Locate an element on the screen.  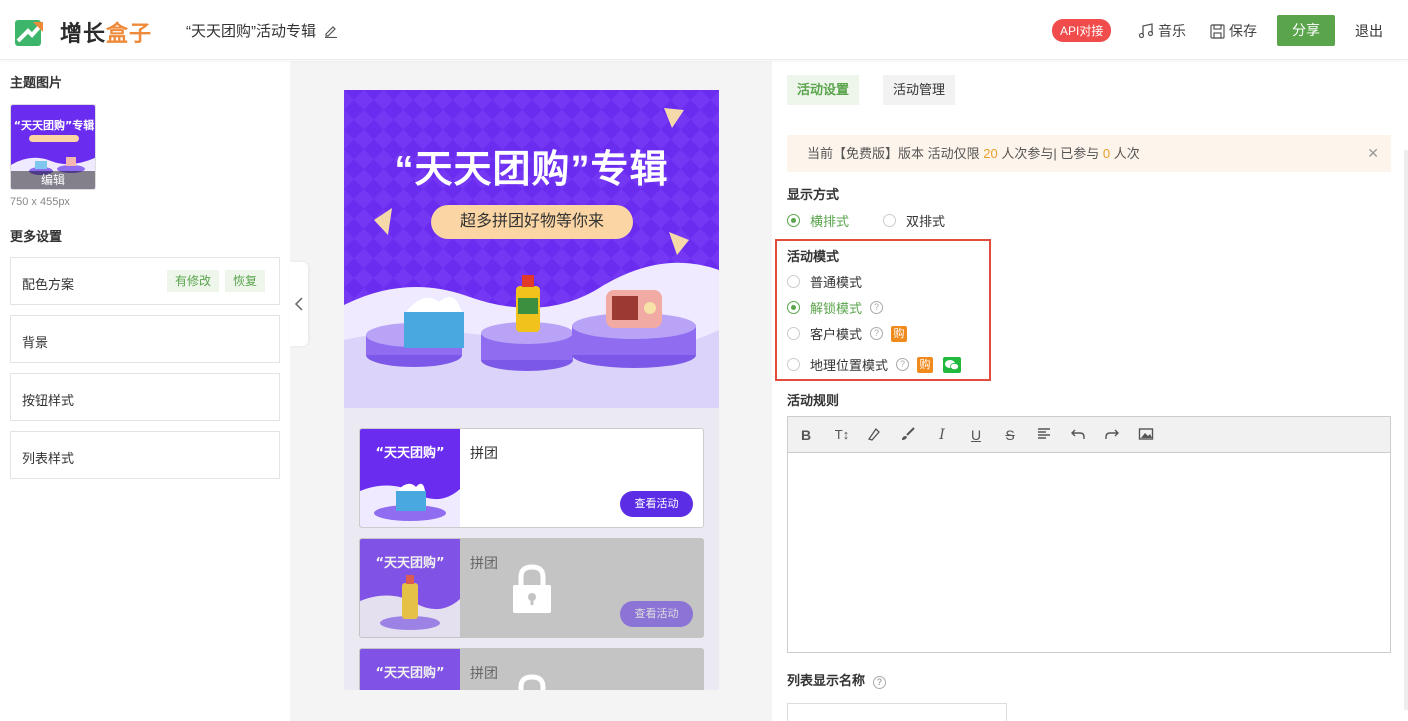
music-icon is located at coordinates (1146, 31).